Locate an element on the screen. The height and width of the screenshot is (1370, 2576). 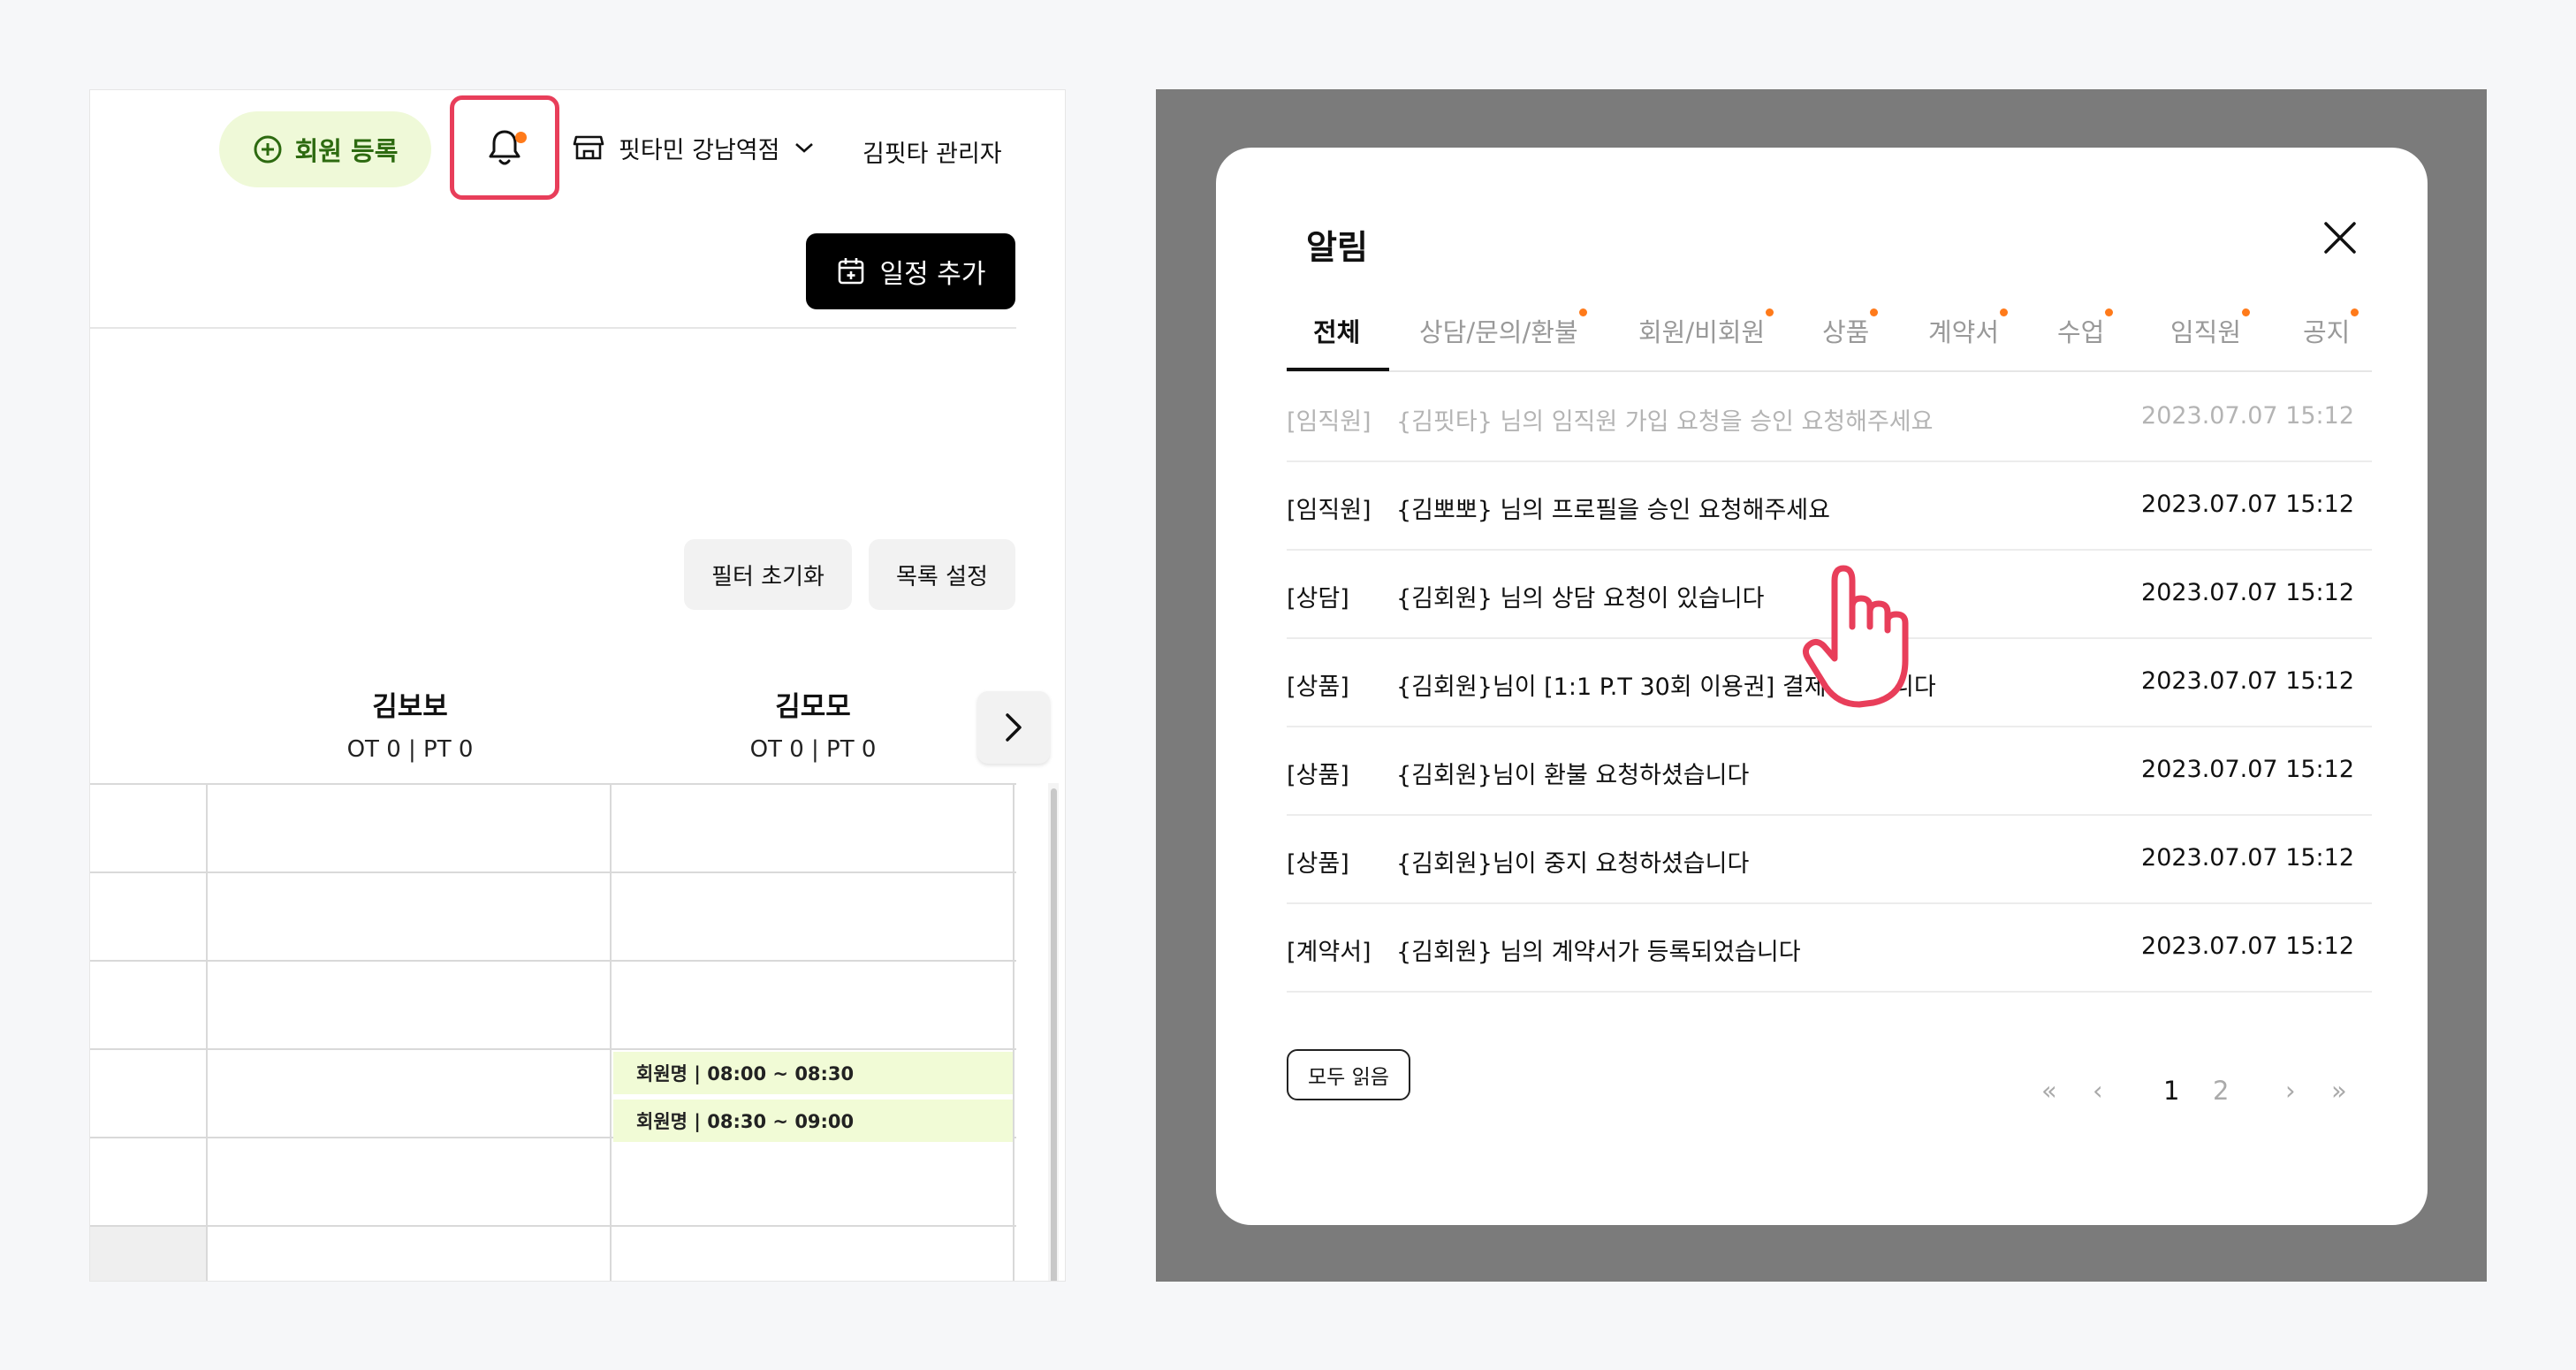
tab-all: 전체 is located at coordinates (1336, 341).